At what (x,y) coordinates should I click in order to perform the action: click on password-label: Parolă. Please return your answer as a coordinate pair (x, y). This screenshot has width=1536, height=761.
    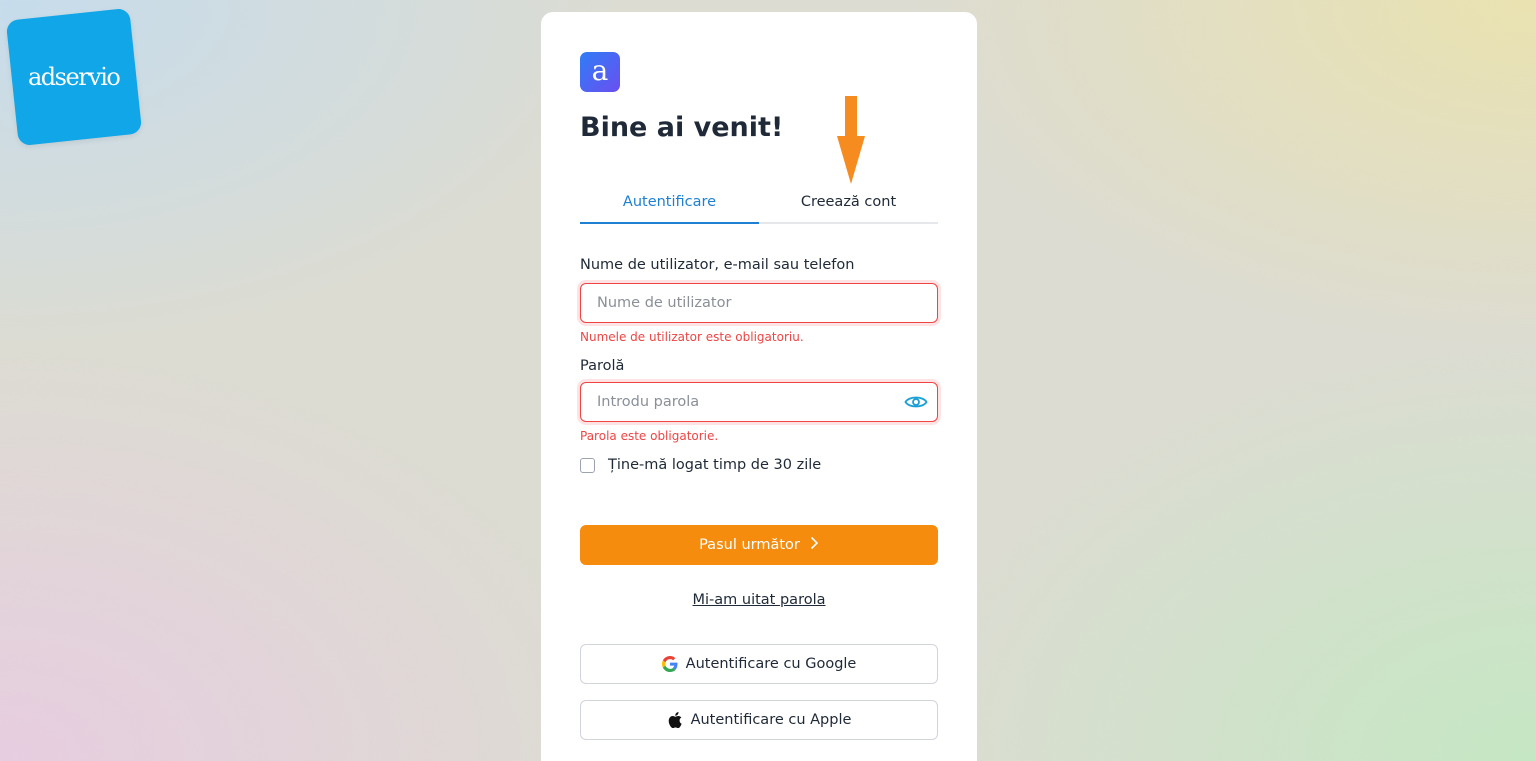
    Looking at the image, I should click on (602, 366).